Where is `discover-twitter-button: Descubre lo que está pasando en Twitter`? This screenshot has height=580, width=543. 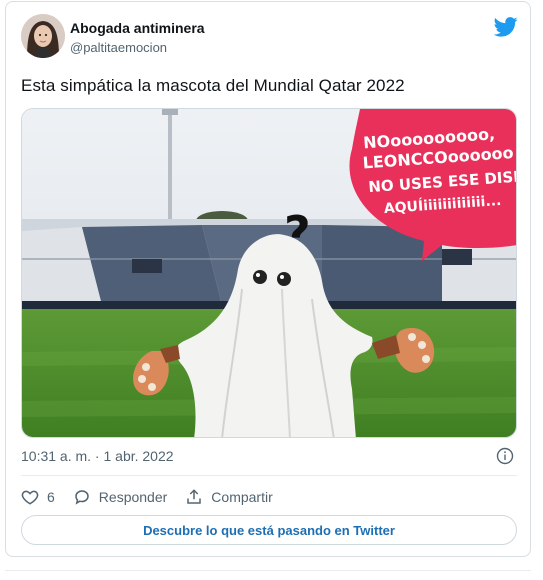
discover-twitter-button: Descubre lo que está pasando en Twitter is located at coordinates (269, 530).